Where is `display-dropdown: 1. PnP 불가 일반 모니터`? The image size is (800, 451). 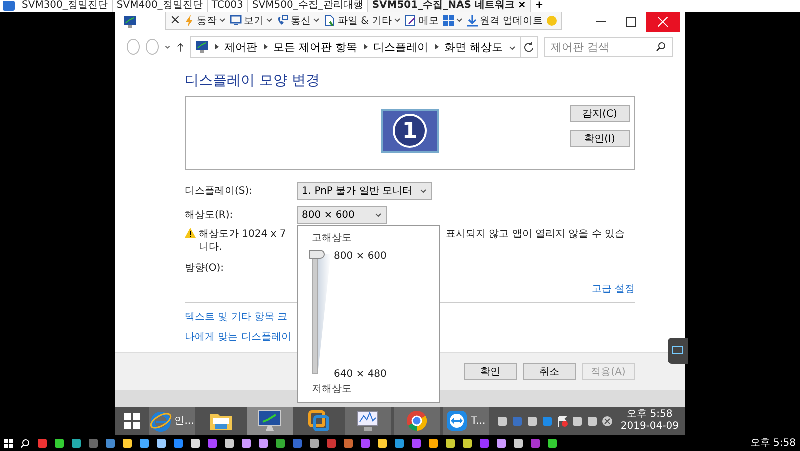
display-dropdown: 1. PnP 불가 일반 모니터 is located at coordinates (364, 191).